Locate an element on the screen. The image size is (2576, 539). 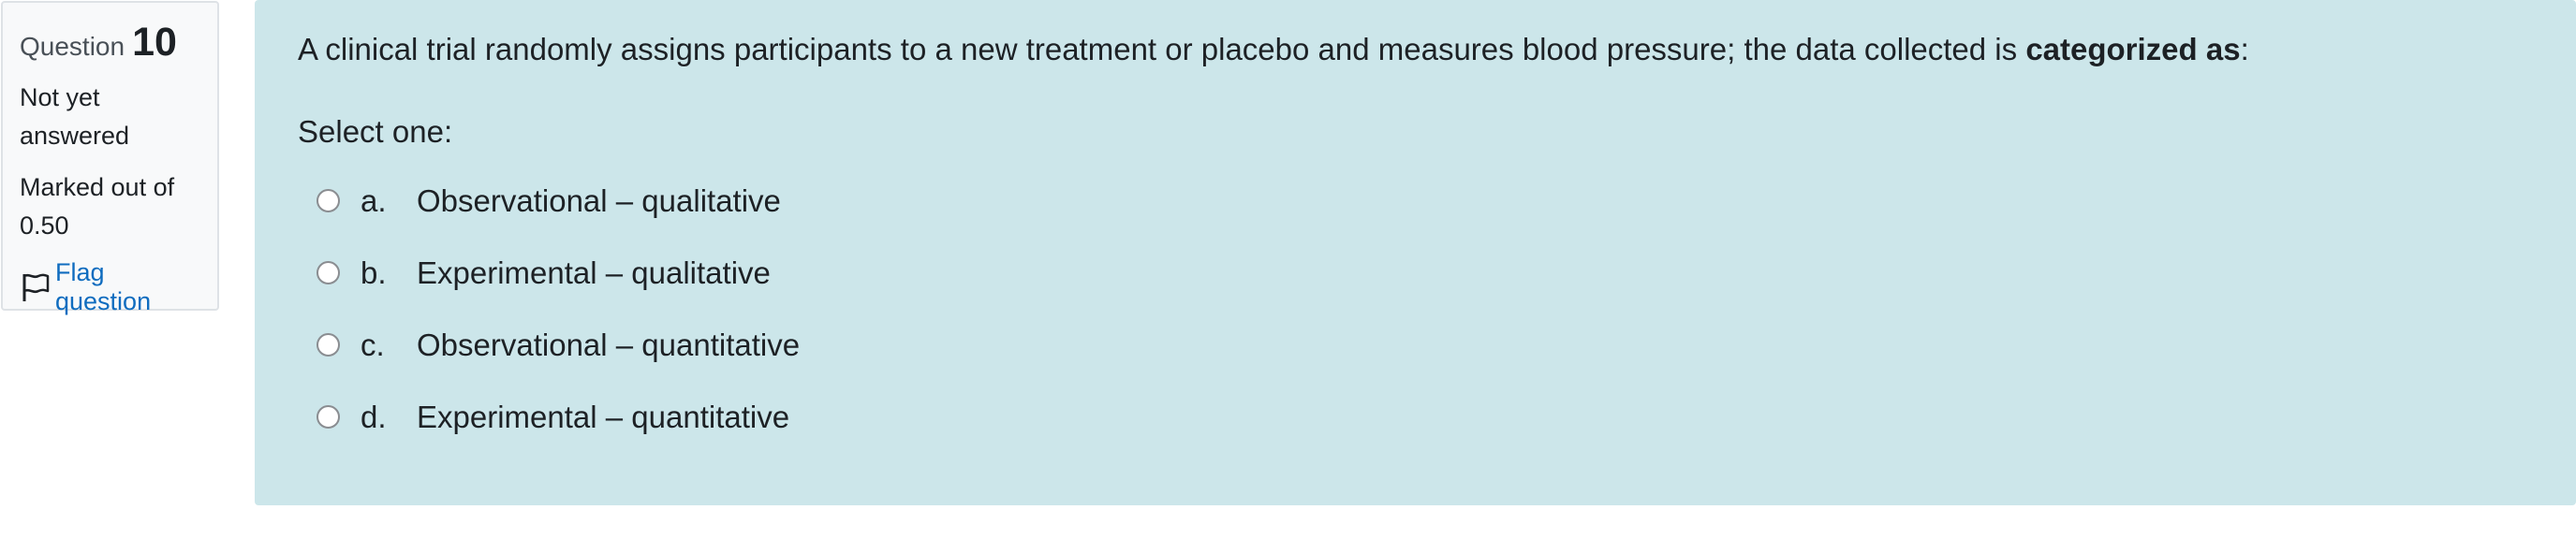
option-label: Observational – quantitative is located at coordinates (608, 345).